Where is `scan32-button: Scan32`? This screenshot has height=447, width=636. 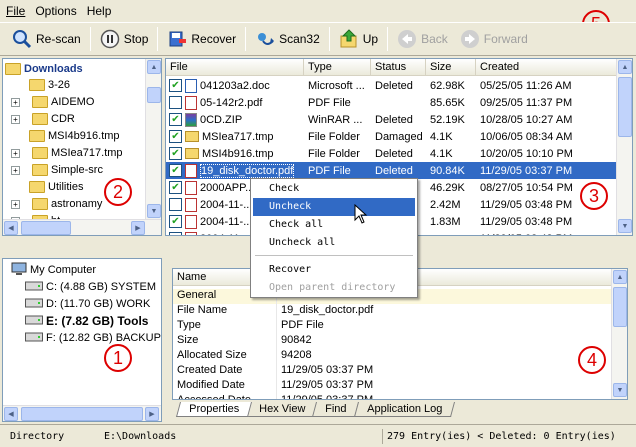
scan32-button: Scan32 is located at coordinates (287, 39).